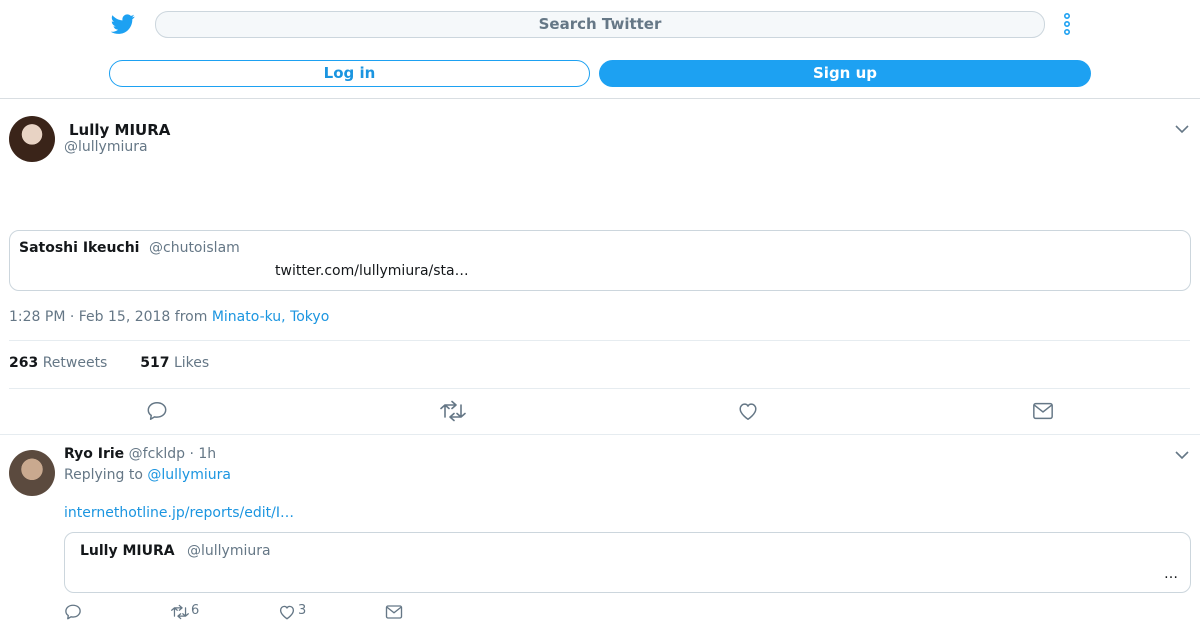 The image size is (1200, 630). Describe the element at coordinates (32, 473) in the screenshot. I see `reply-author-avatar` at that location.